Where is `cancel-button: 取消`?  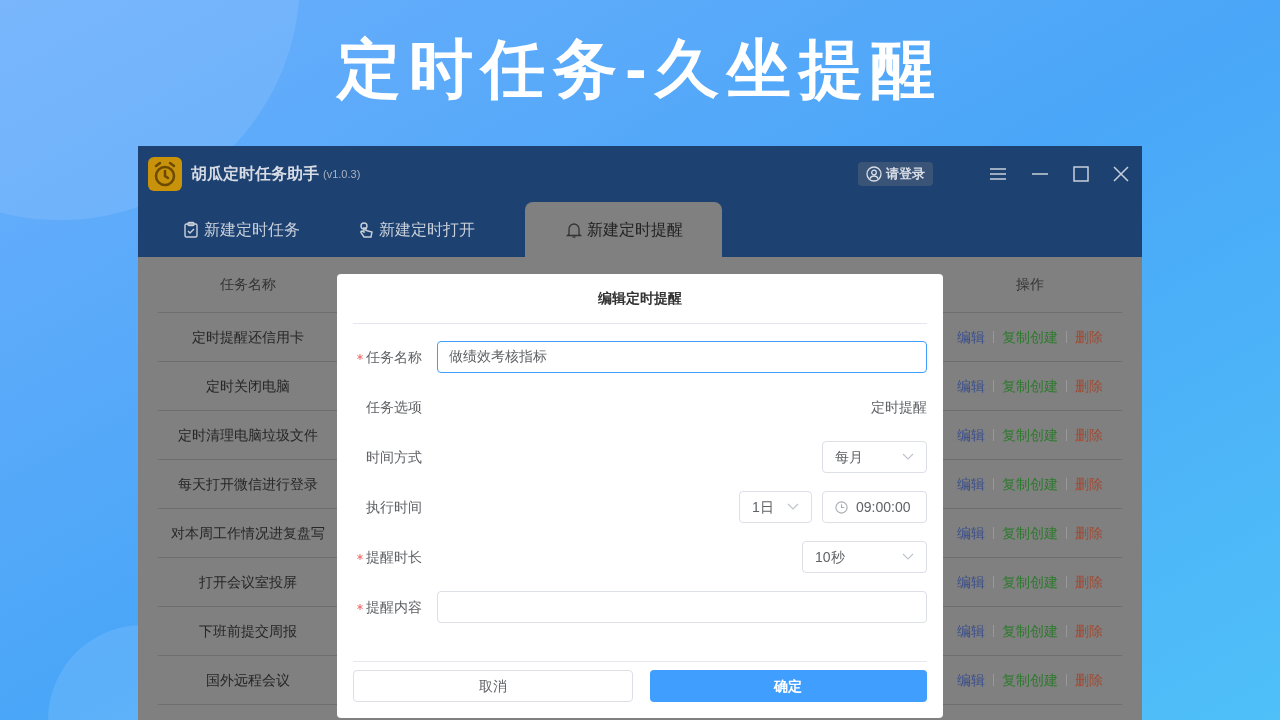 cancel-button: 取消 is located at coordinates (493, 686).